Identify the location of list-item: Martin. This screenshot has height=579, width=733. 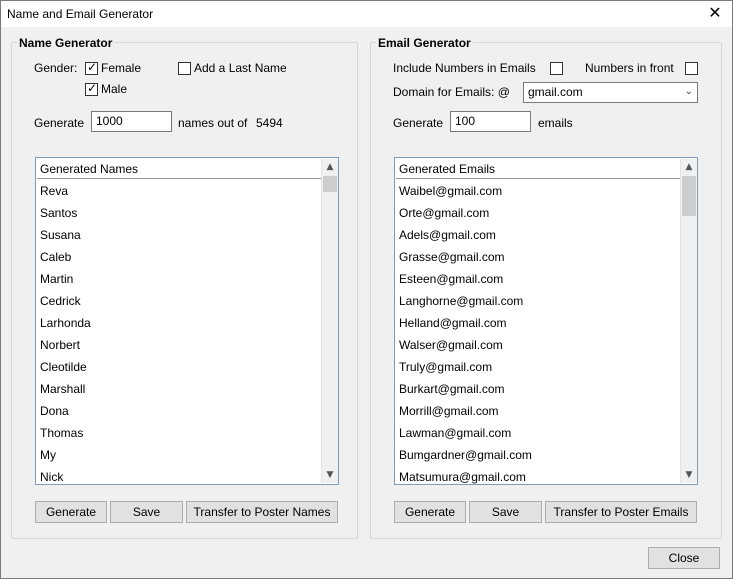
(64, 279).